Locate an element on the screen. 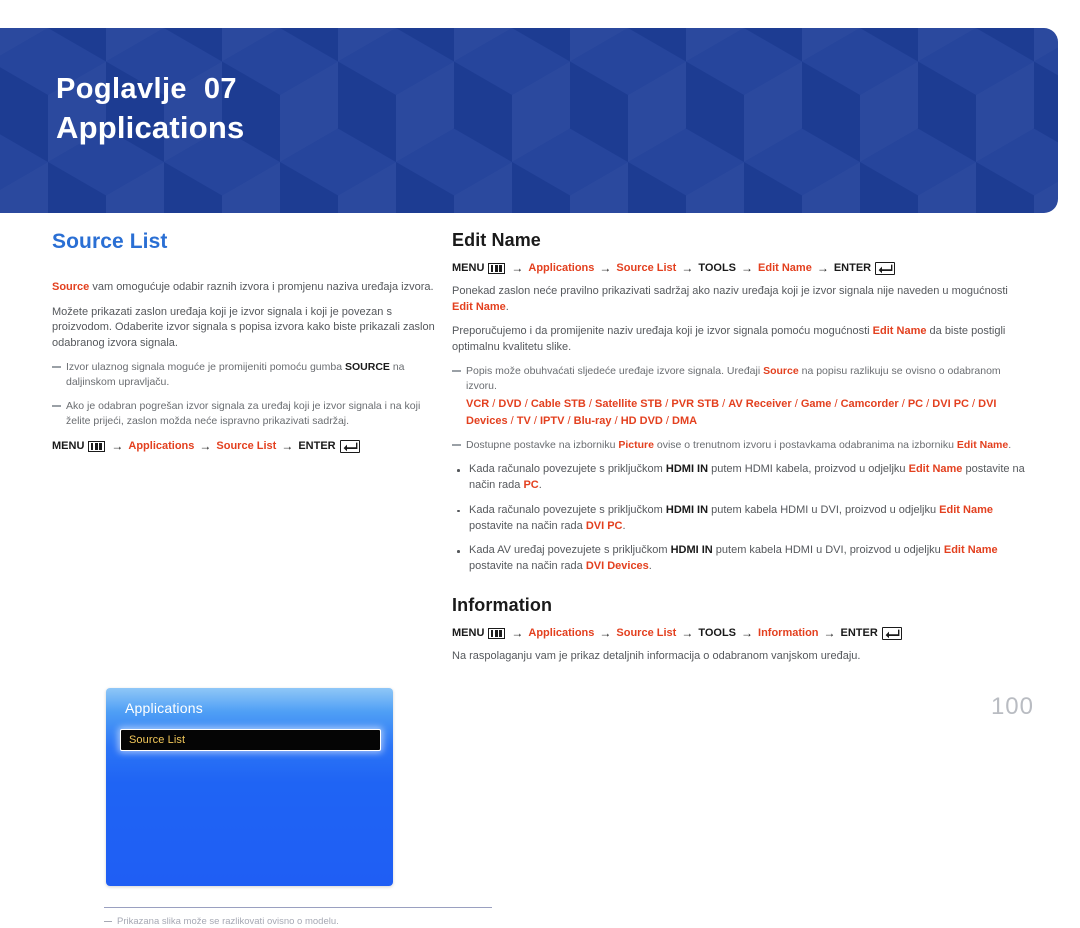 The width and height of the screenshot is (1080, 928). section-heading-source-list: Source List is located at coordinates (110, 241).